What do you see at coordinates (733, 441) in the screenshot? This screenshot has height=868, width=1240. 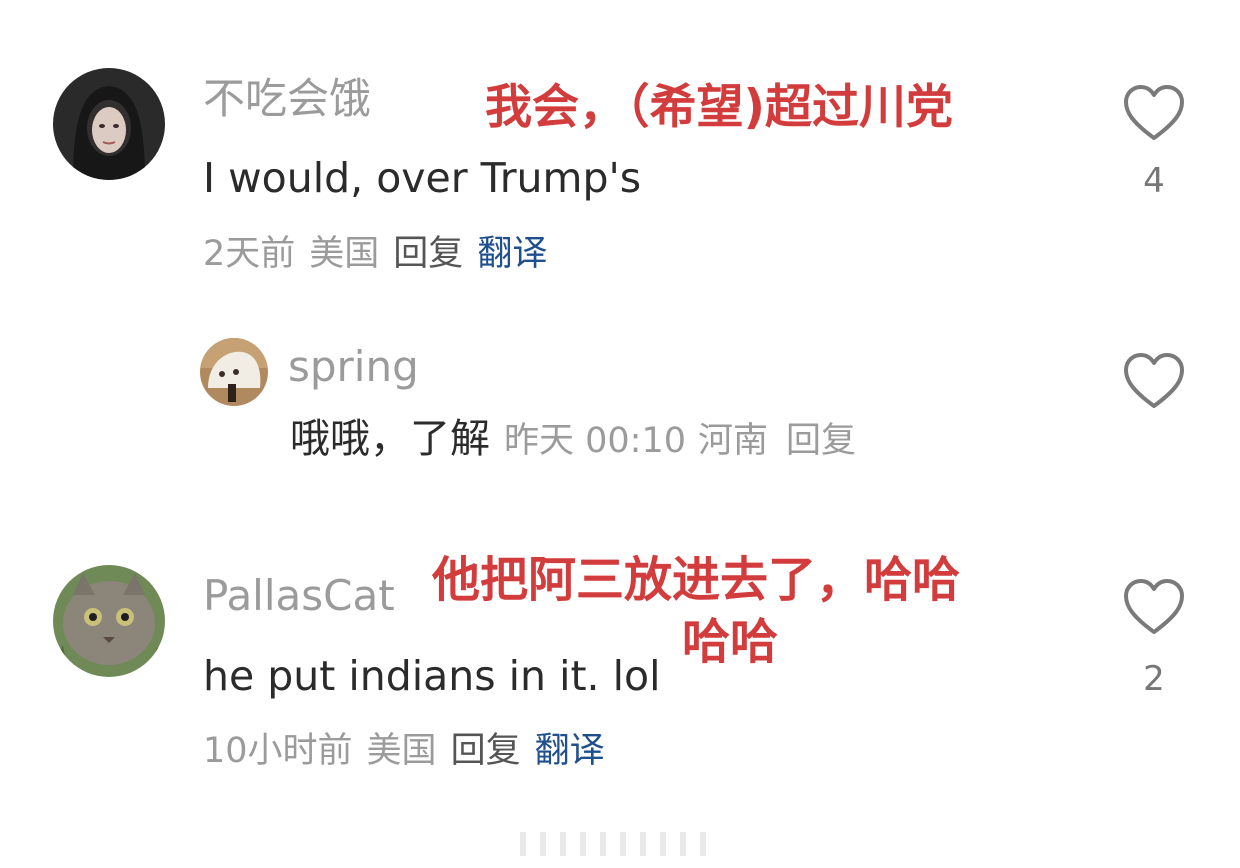 I see `comment-location: 河南` at bounding box center [733, 441].